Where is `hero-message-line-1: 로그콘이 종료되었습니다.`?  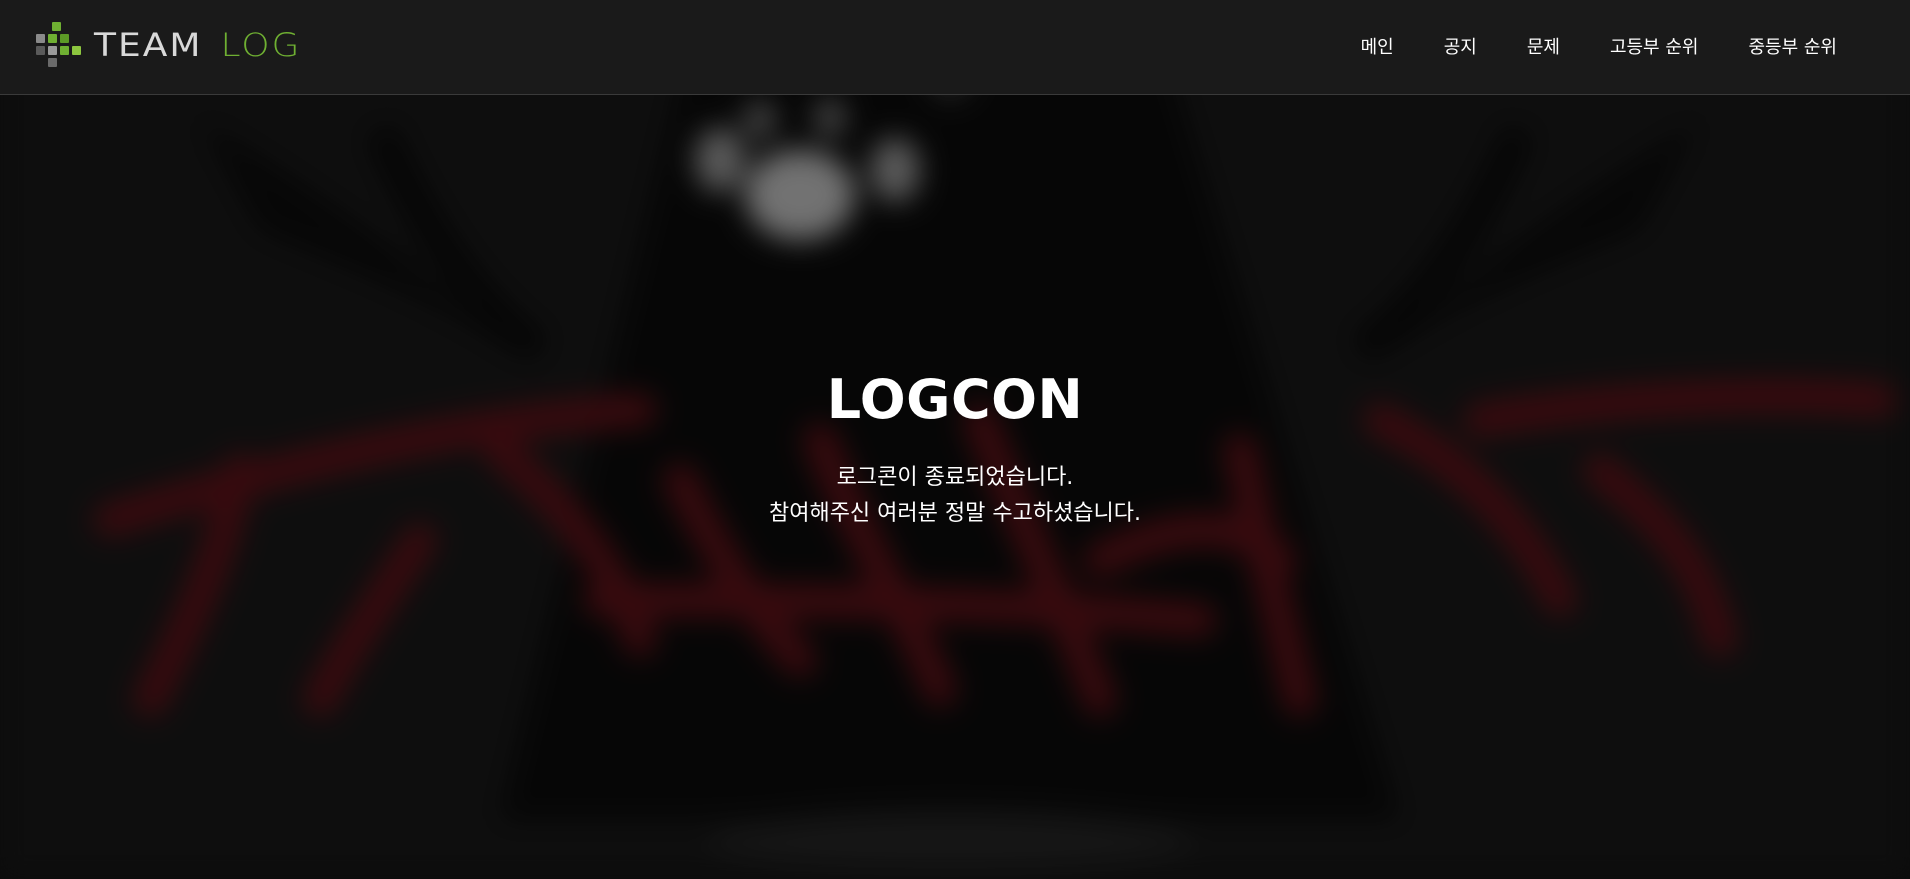
hero-message-line-1: 로그콘이 종료되었습니다. is located at coordinates (955, 477).